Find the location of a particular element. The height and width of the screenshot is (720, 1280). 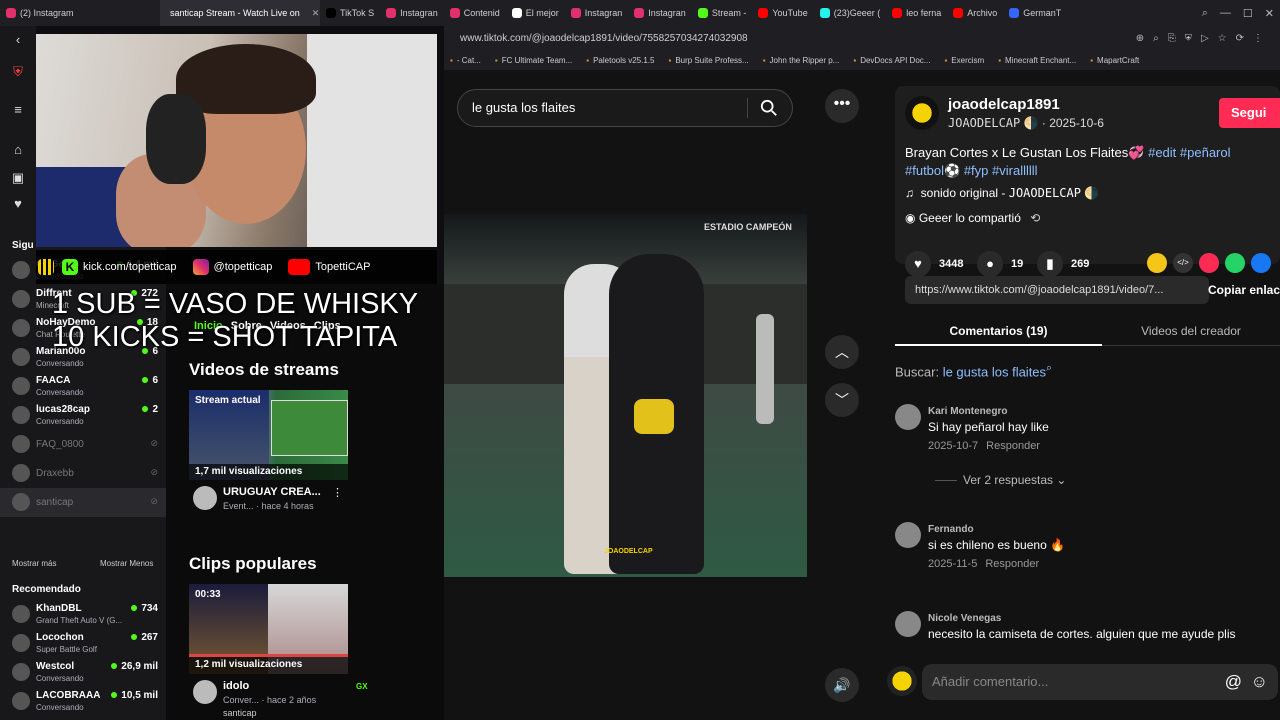

author-handle: joaodelcap1891 is located at coordinates (1004, 104).